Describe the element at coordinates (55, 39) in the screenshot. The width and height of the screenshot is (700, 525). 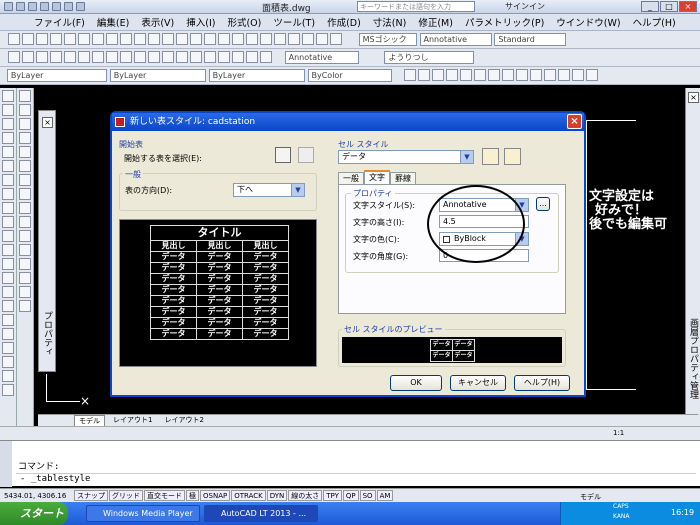
I see `plot-icon` at that location.